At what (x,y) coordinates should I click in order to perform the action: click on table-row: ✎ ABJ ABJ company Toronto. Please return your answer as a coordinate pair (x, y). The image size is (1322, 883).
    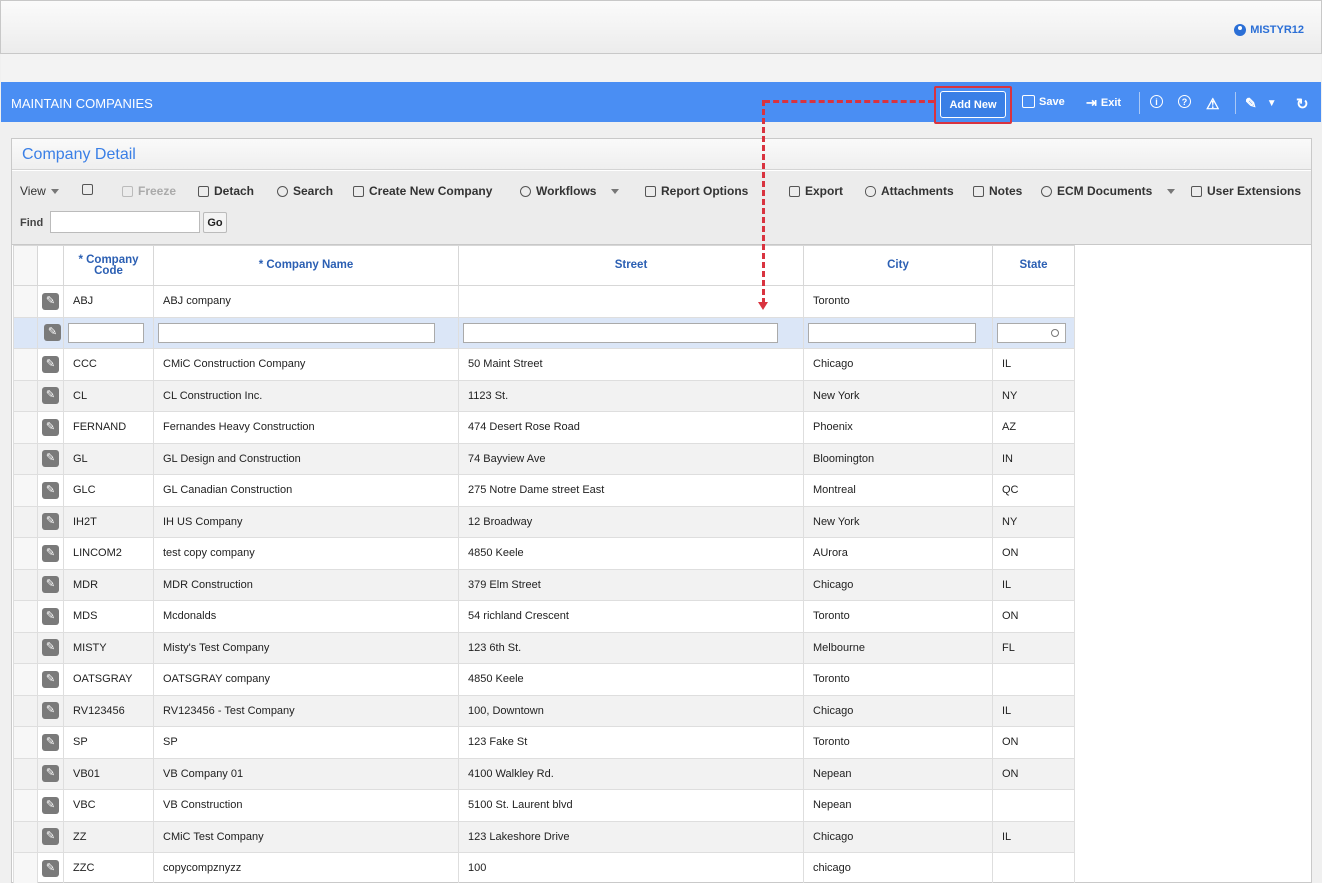
    Looking at the image, I should click on (544, 301).